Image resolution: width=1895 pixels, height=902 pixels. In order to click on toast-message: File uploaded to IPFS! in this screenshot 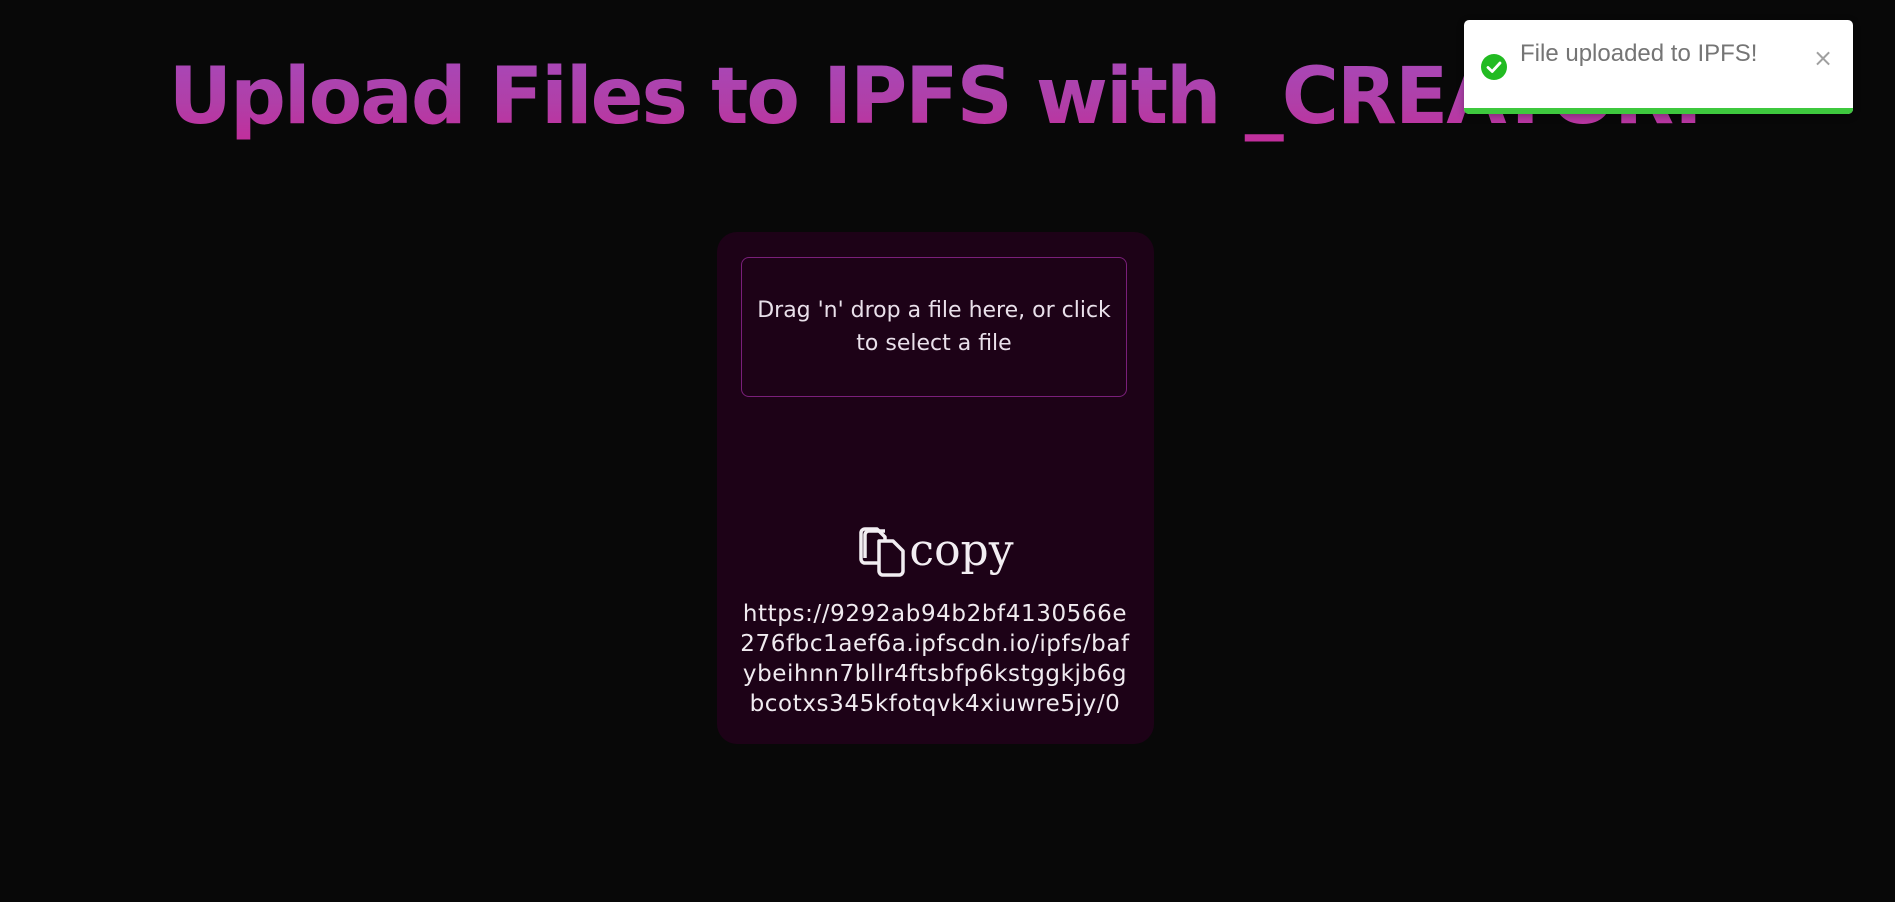, I will do `click(1639, 53)`.